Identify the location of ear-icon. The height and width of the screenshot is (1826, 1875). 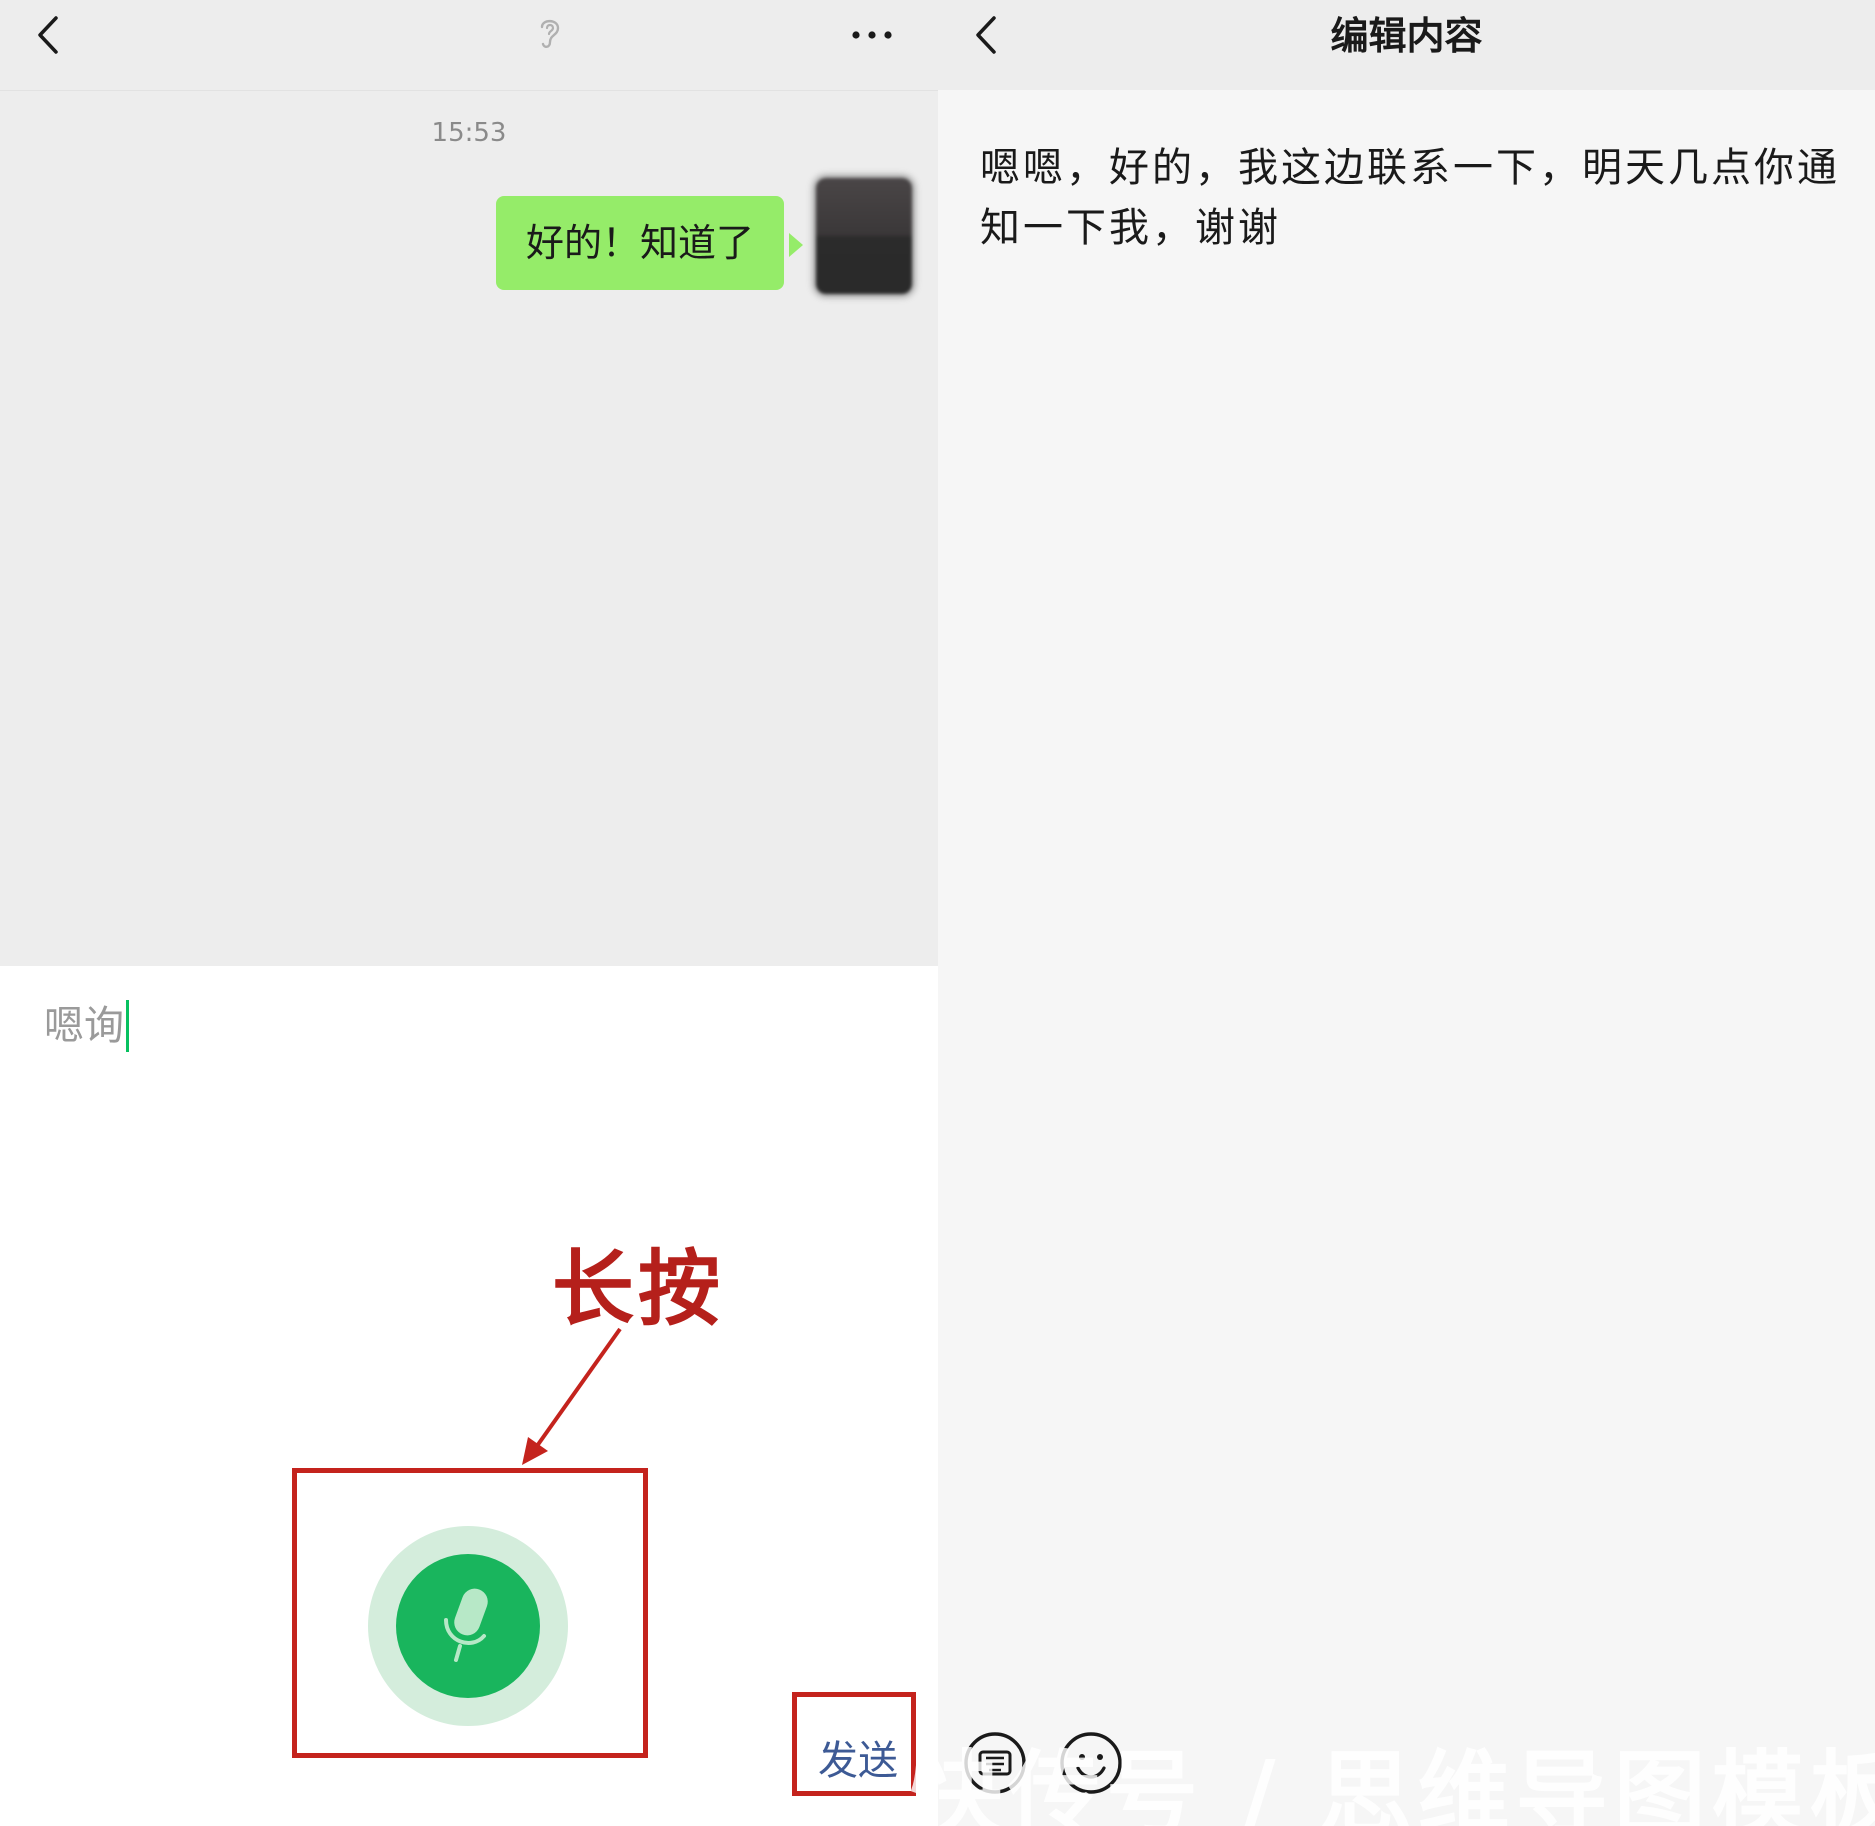
(550, 33).